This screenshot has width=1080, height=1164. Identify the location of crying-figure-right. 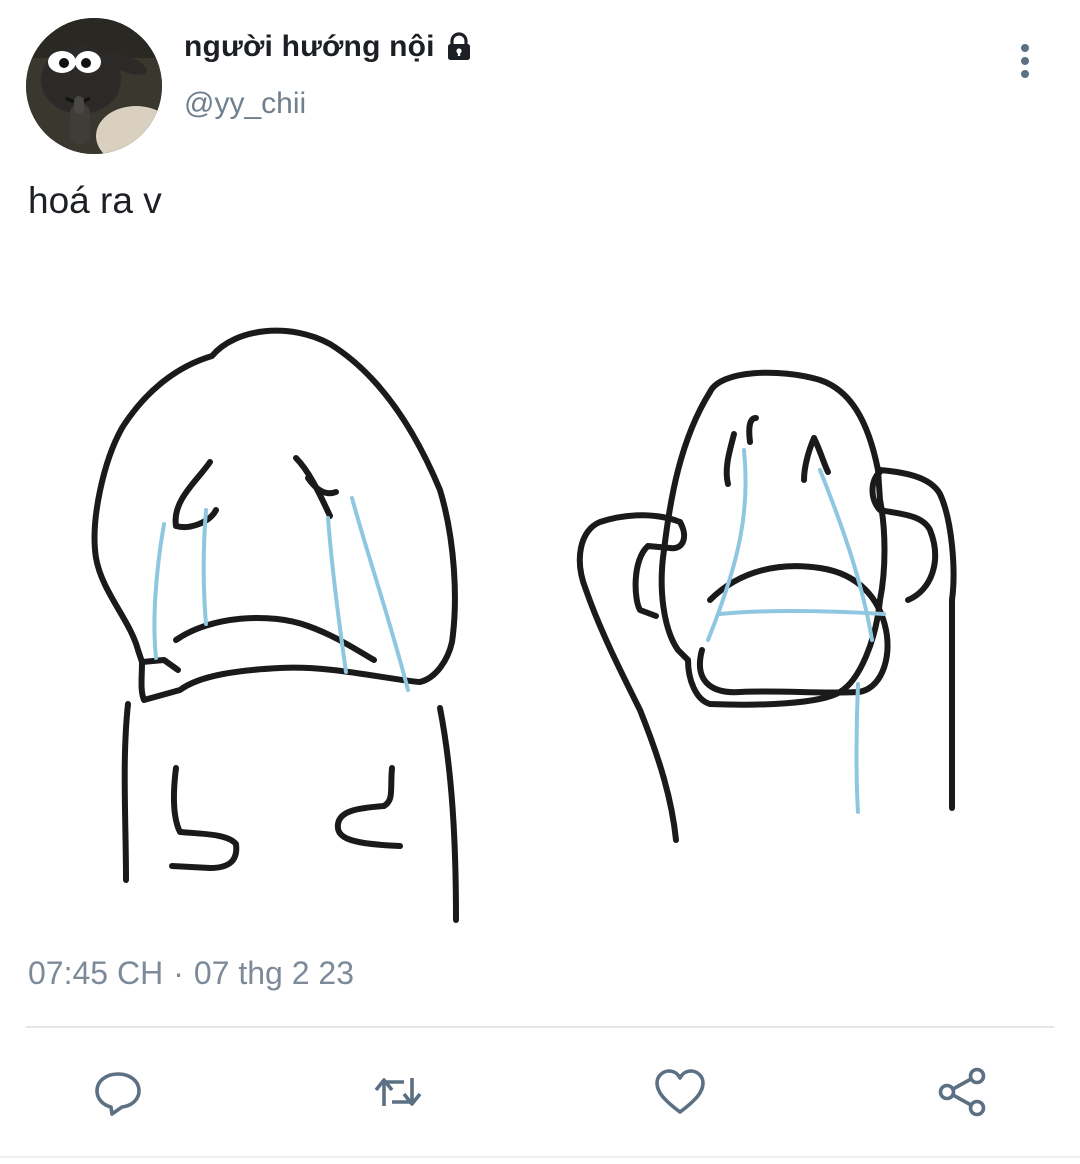
(766, 606).